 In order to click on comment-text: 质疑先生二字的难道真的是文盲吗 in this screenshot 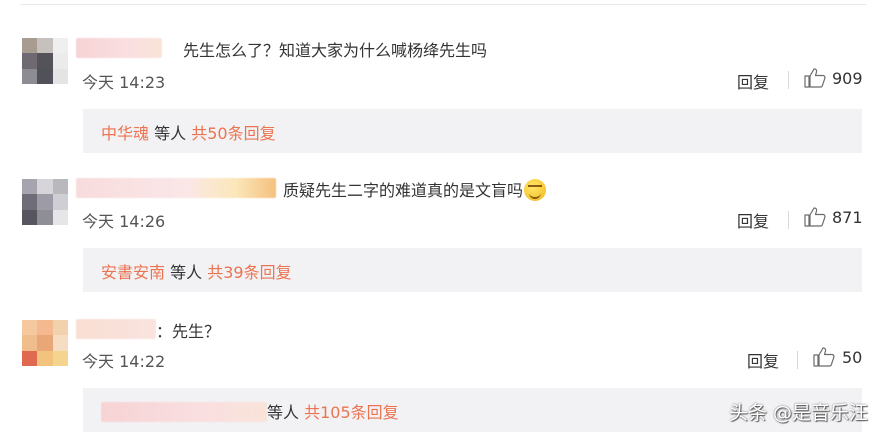, I will do `click(415, 189)`.